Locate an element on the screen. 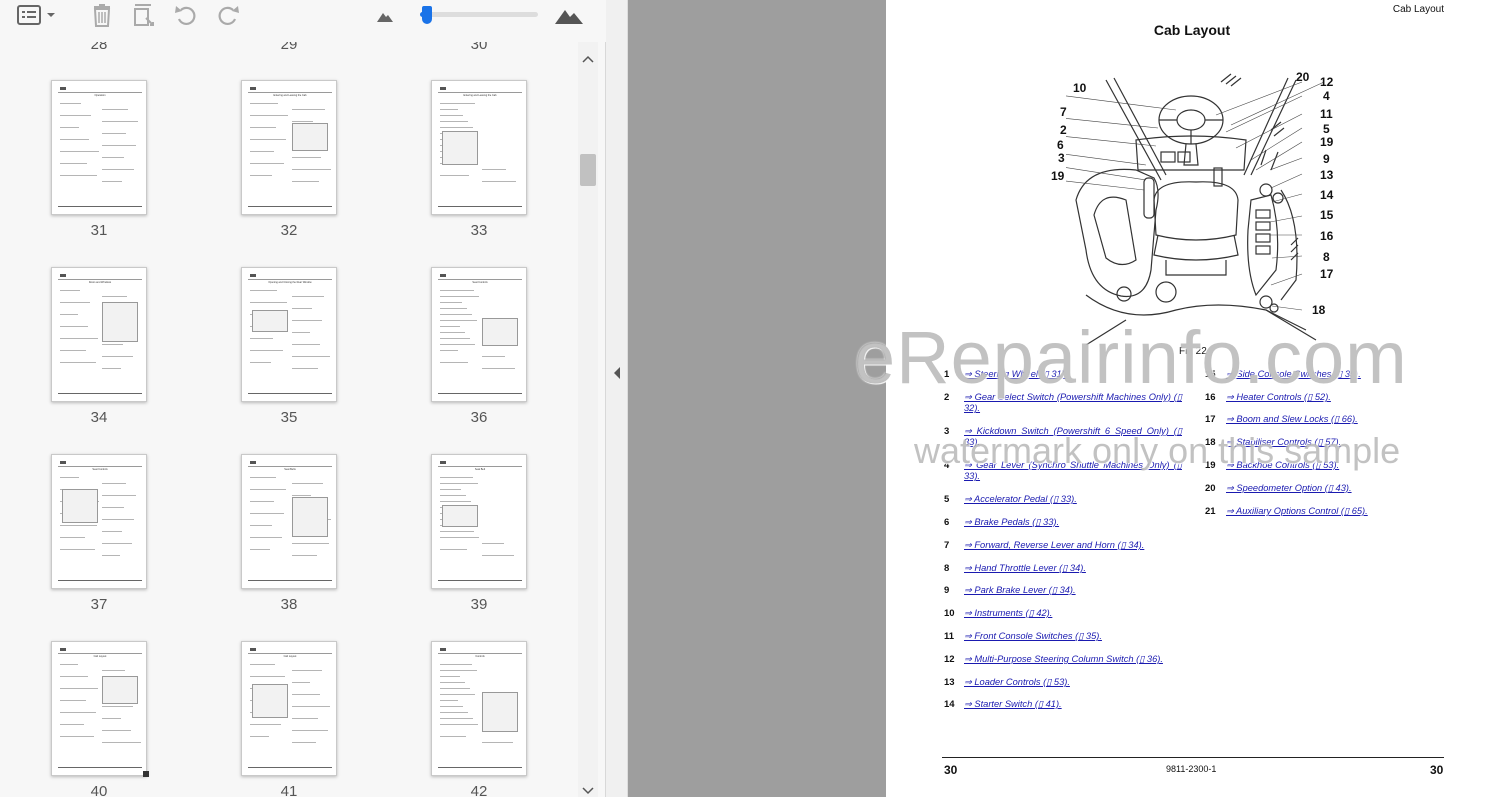 The image size is (1490, 797). page-number-label: 33 is located at coordinates (479, 230).